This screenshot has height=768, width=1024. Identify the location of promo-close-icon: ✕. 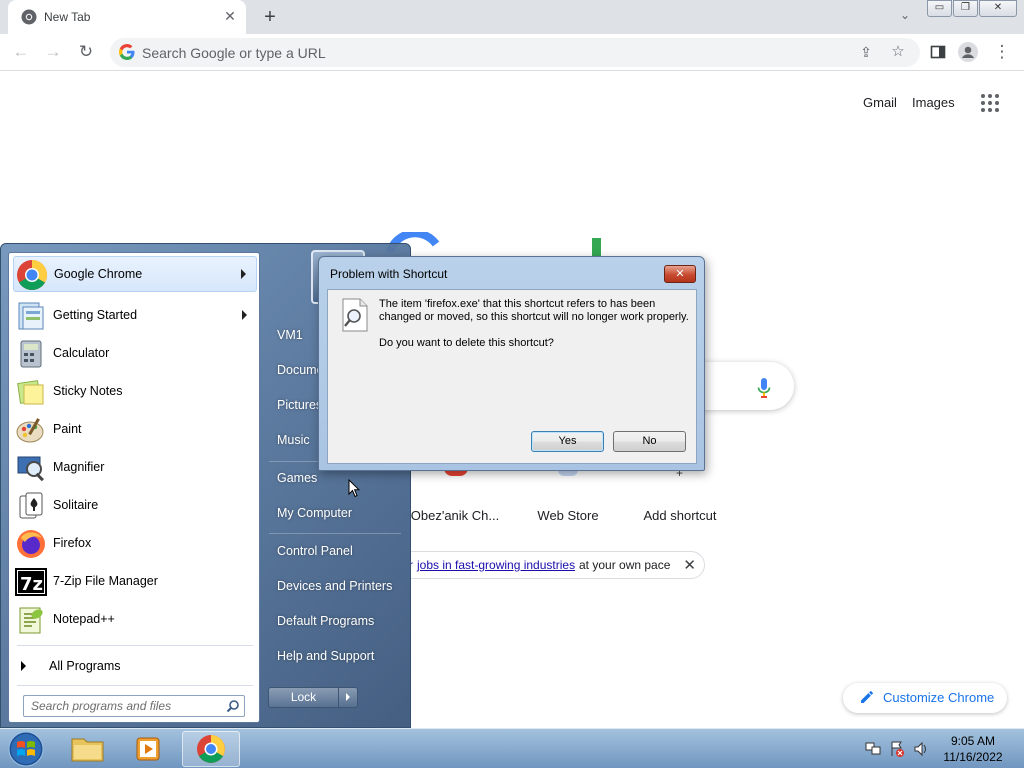
(689, 565).